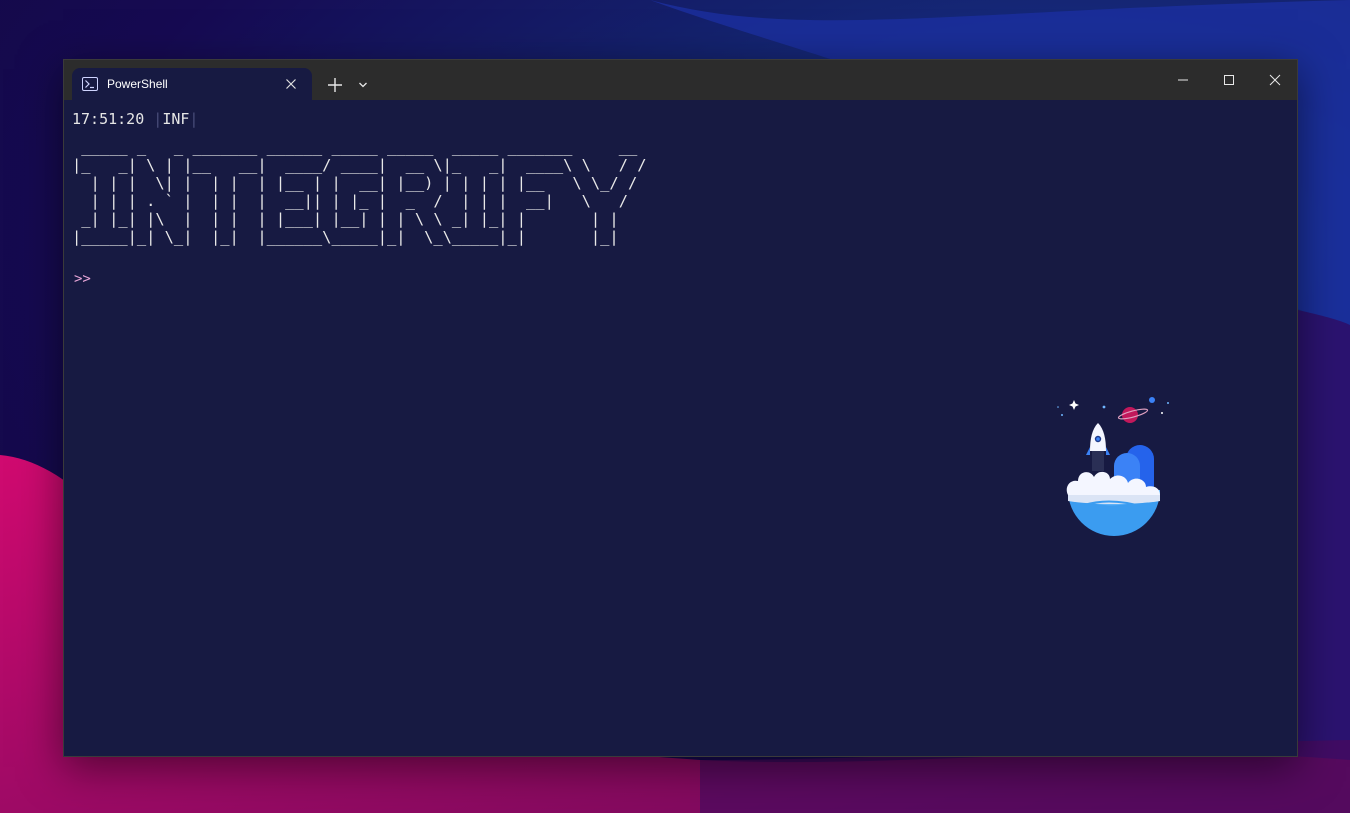 The height and width of the screenshot is (813, 1350). I want to click on maximize-icon, so click(1229, 80).